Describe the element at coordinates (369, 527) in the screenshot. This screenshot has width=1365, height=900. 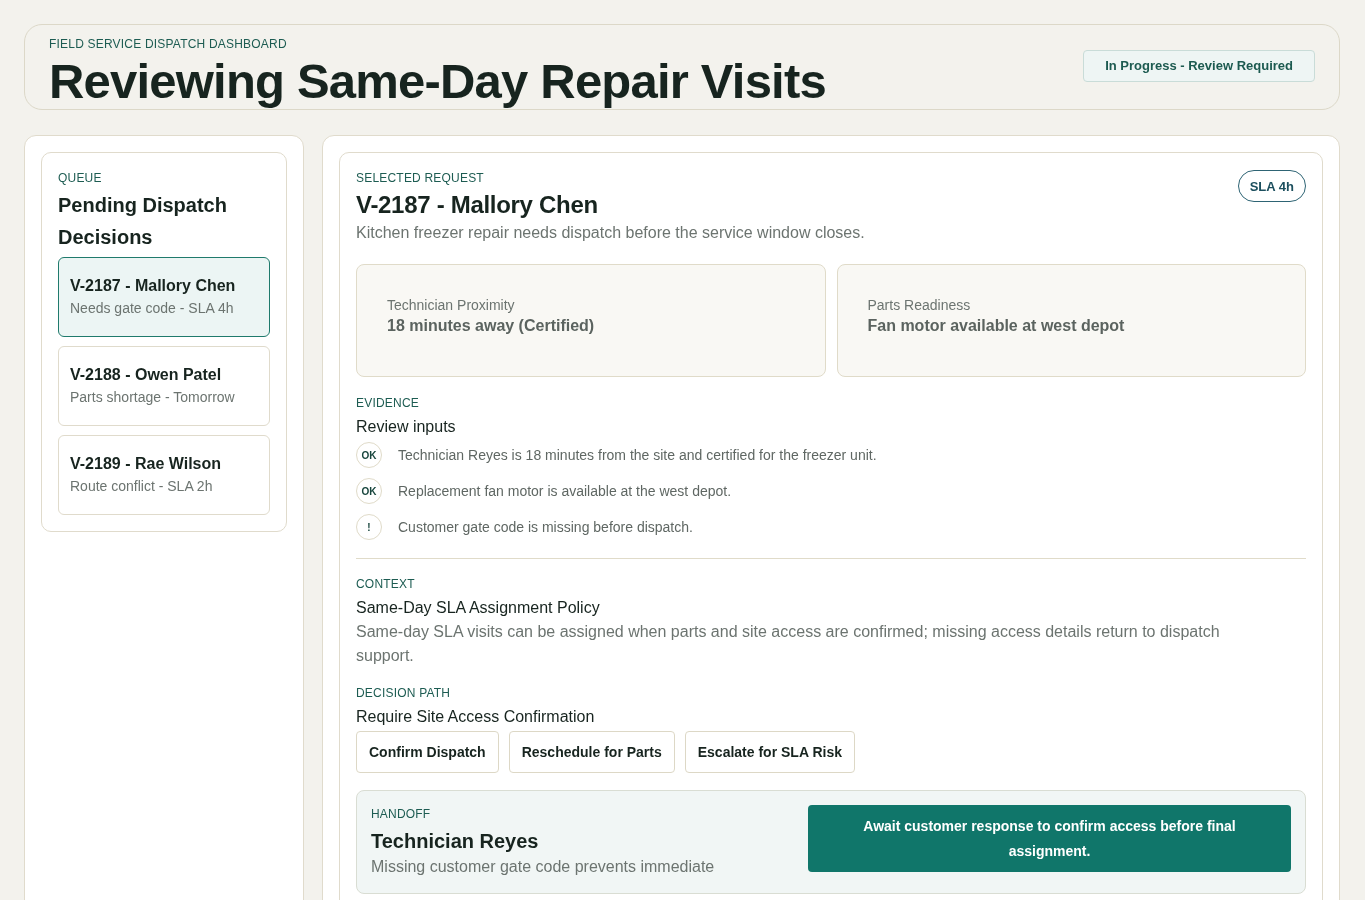
I see `status-mark: !` at that location.